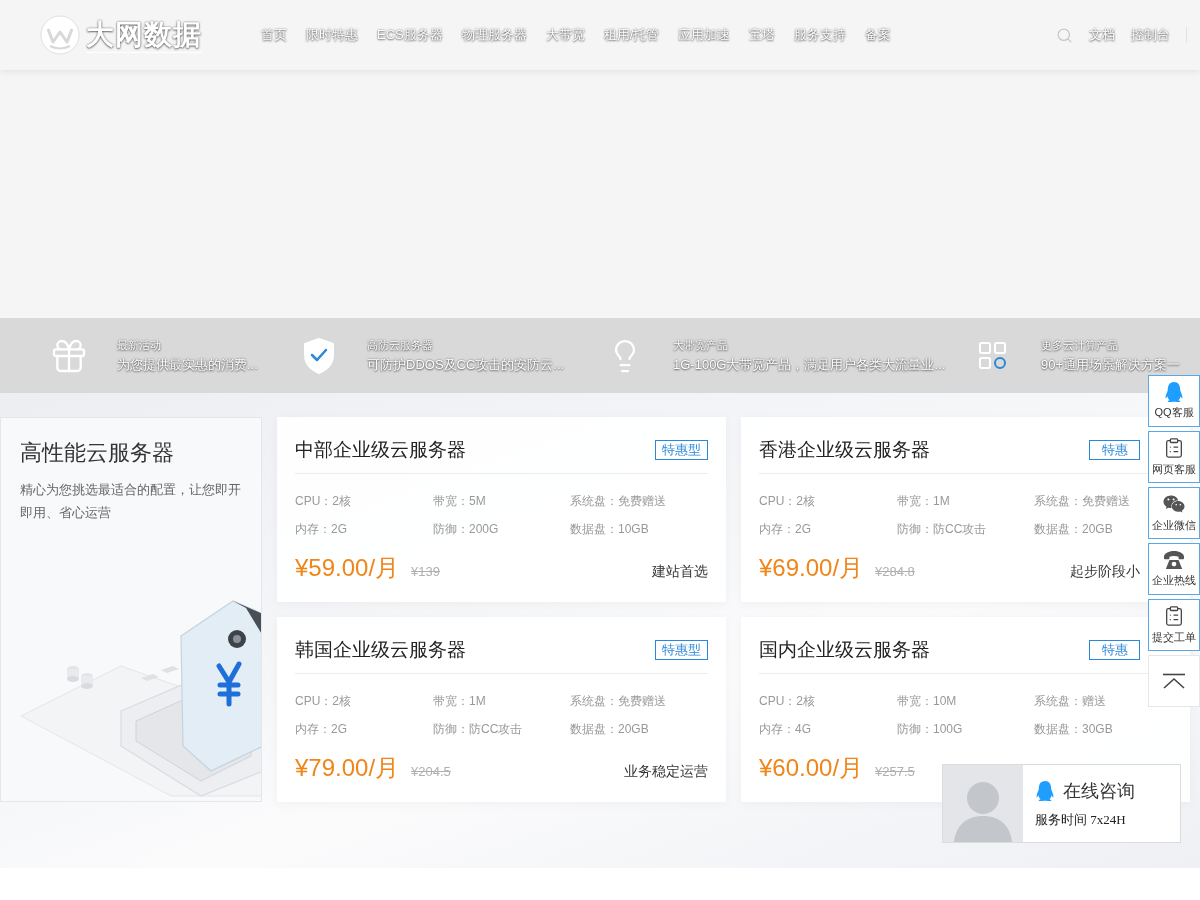  Describe the element at coordinates (1070, 701) in the screenshot. I see `spec-text: 系统盘：赠送` at that location.